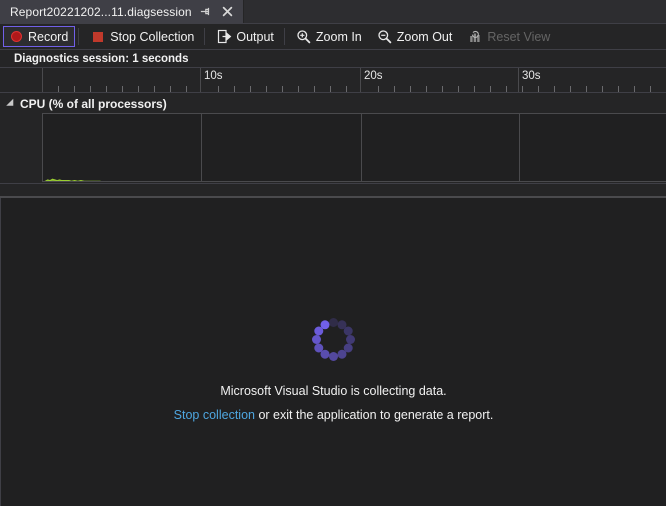 Image resolution: width=666 pixels, height=506 pixels. Describe the element at coordinates (475, 37) in the screenshot. I see `bar-chart-reset-icon` at that location.